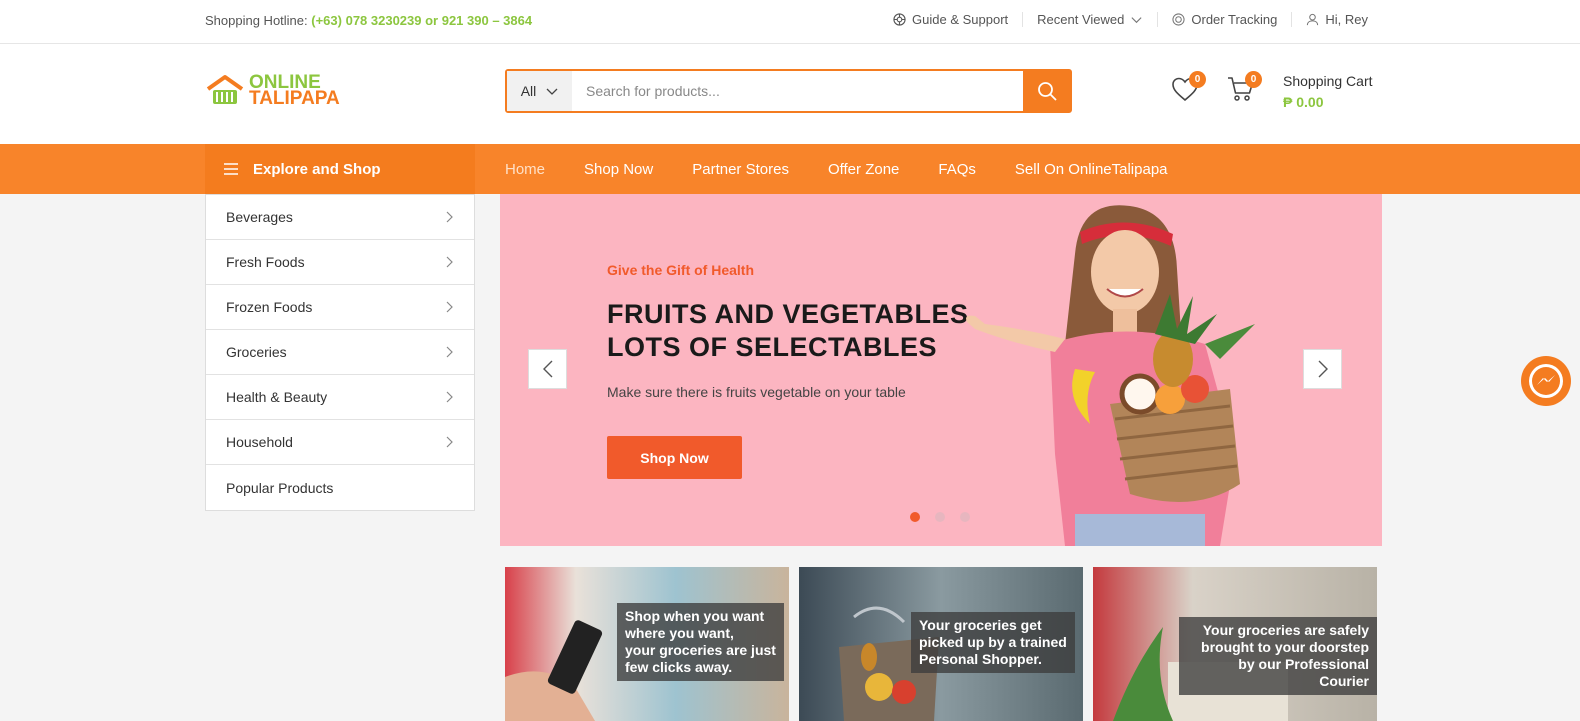  I want to click on user-icon, so click(1313, 19).